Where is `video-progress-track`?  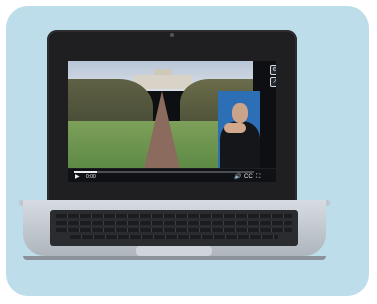
video-progress-track is located at coordinates (164, 172).